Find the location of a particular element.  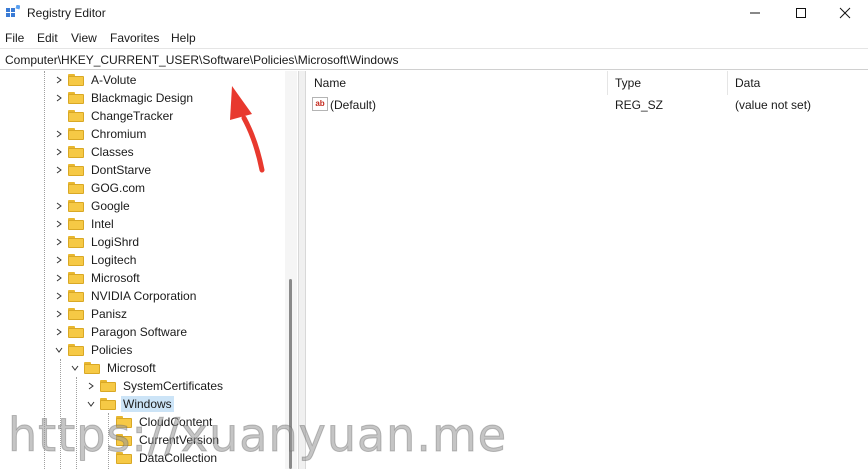

tree-node-label: Google is located at coordinates (110, 206).